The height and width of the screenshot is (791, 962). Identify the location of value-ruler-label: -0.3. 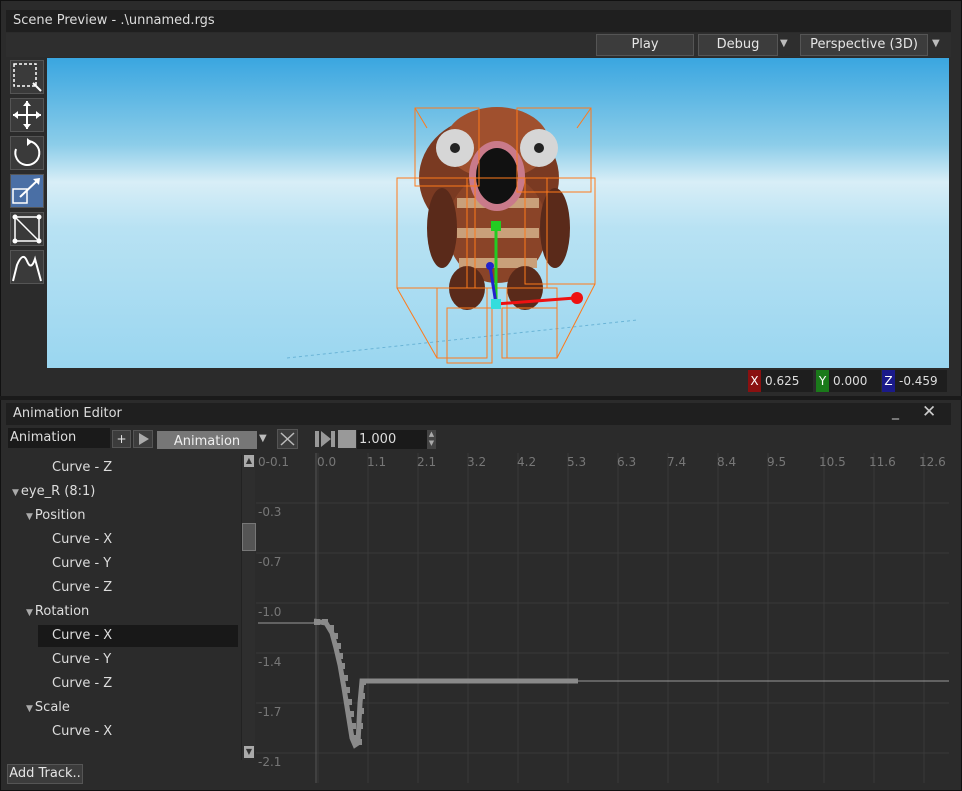
(270, 512).